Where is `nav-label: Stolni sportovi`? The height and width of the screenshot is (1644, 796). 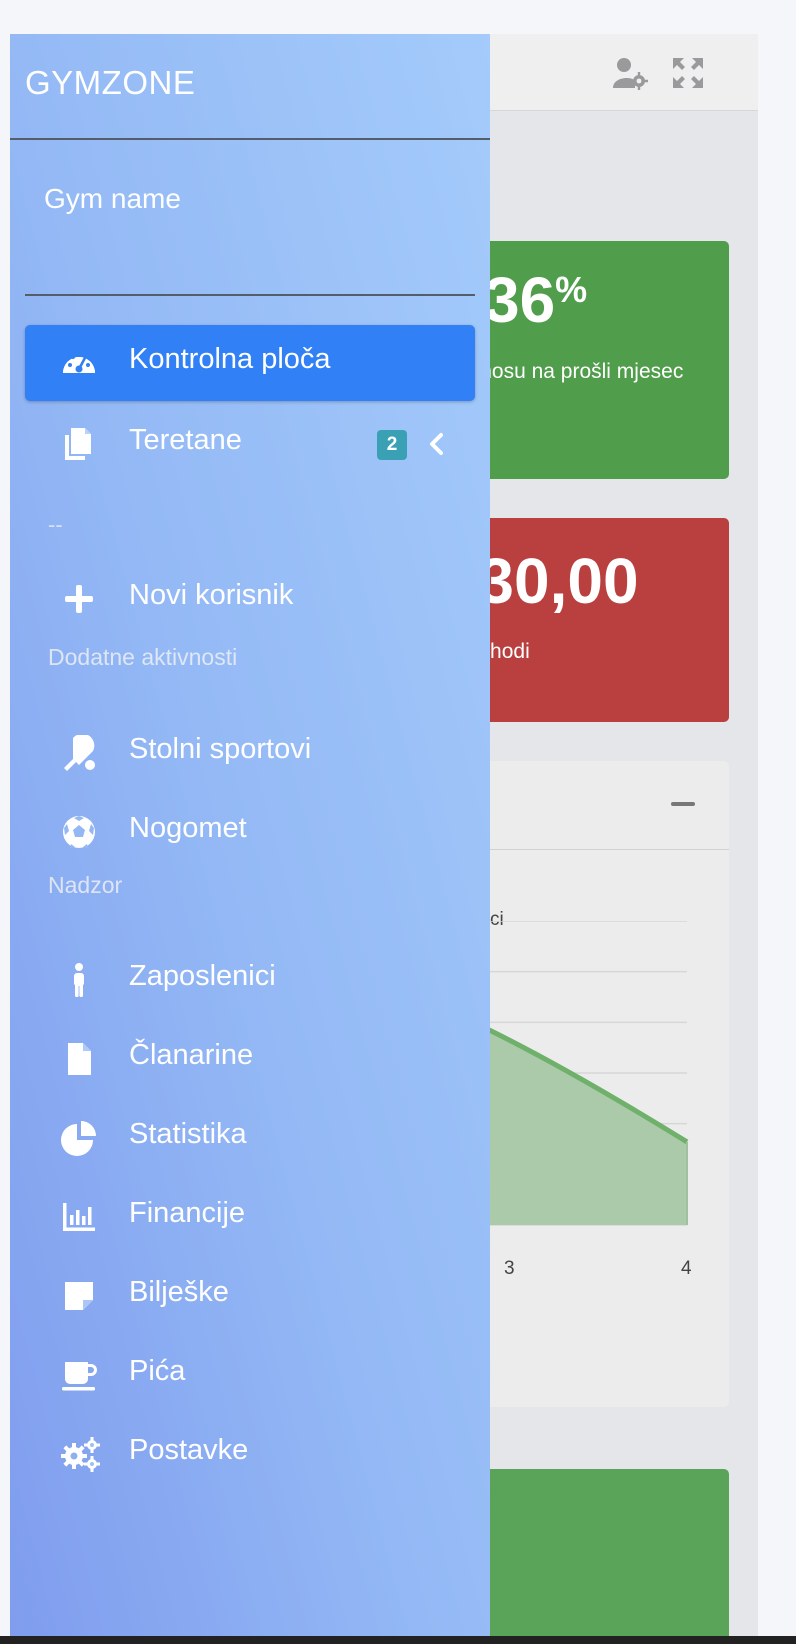
nav-label: Stolni sportovi is located at coordinates (220, 749).